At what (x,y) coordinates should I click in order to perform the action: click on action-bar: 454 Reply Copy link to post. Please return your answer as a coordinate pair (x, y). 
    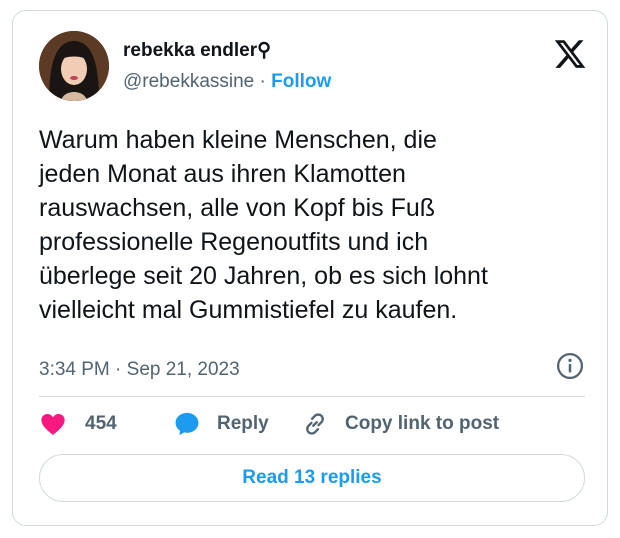
    Looking at the image, I should click on (312, 424).